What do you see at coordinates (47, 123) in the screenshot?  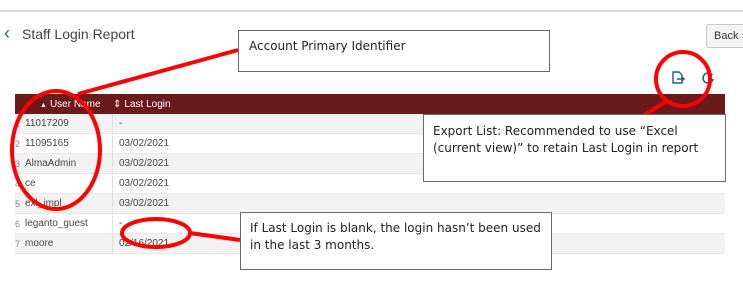 I see `user-name-cell: 11017209` at bounding box center [47, 123].